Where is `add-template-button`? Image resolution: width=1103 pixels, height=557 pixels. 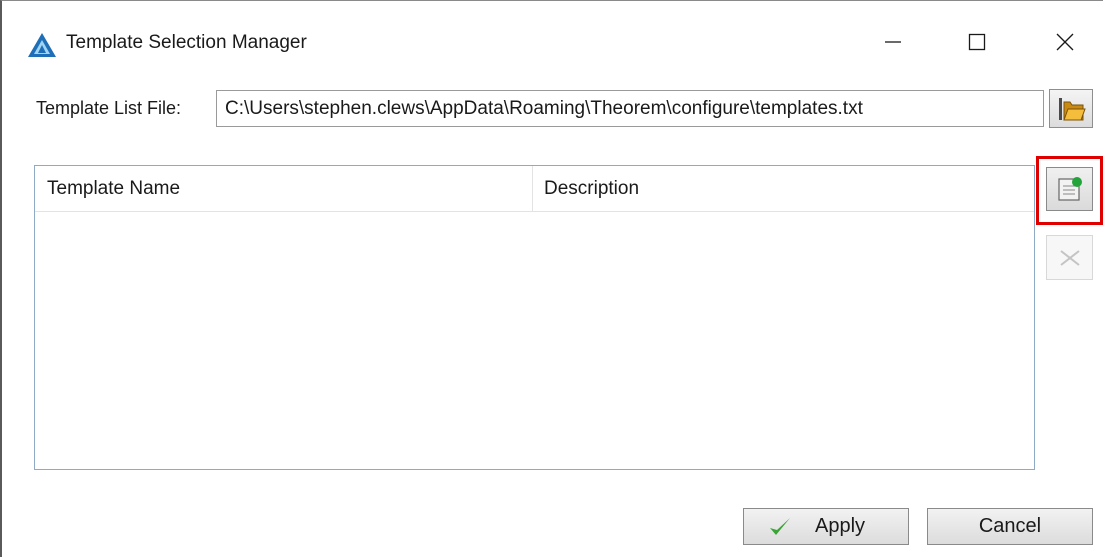 add-template-button is located at coordinates (1069, 189).